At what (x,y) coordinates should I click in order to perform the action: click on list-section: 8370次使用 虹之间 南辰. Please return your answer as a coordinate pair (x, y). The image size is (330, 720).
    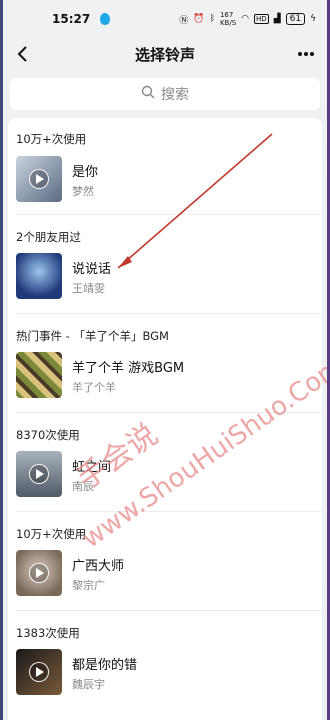
    Looking at the image, I should click on (165, 462).